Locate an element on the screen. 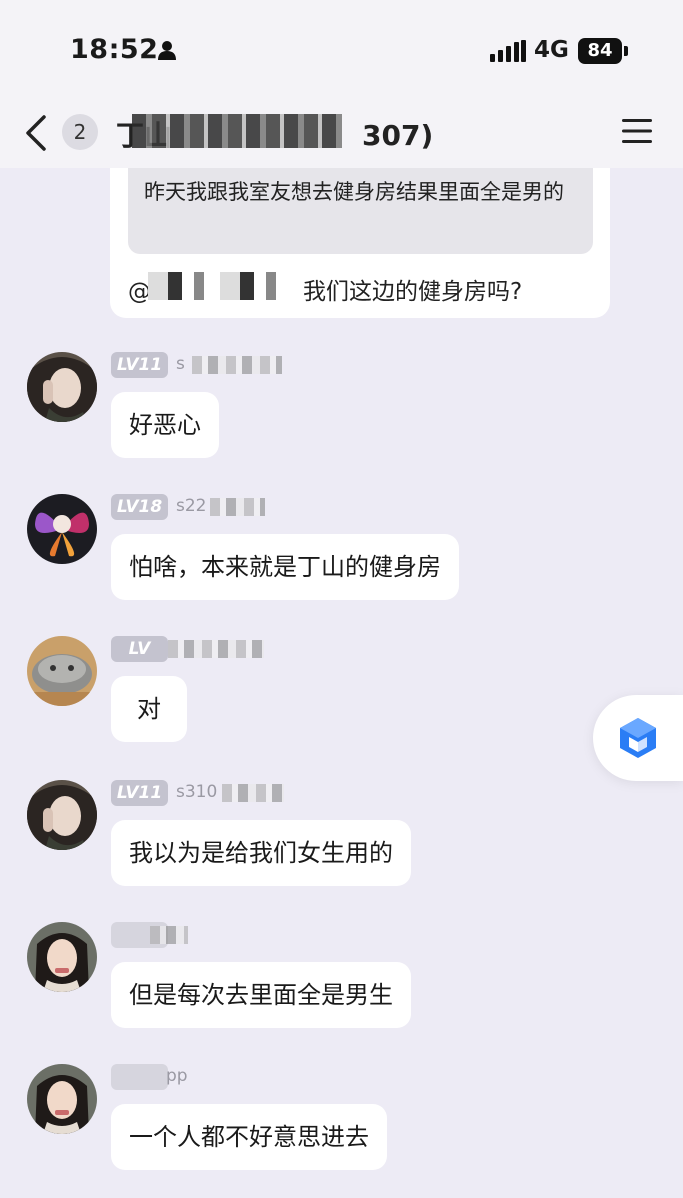 The height and width of the screenshot is (1198, 683). avatar-butterfly-icon is located at coordinates (62, 529).